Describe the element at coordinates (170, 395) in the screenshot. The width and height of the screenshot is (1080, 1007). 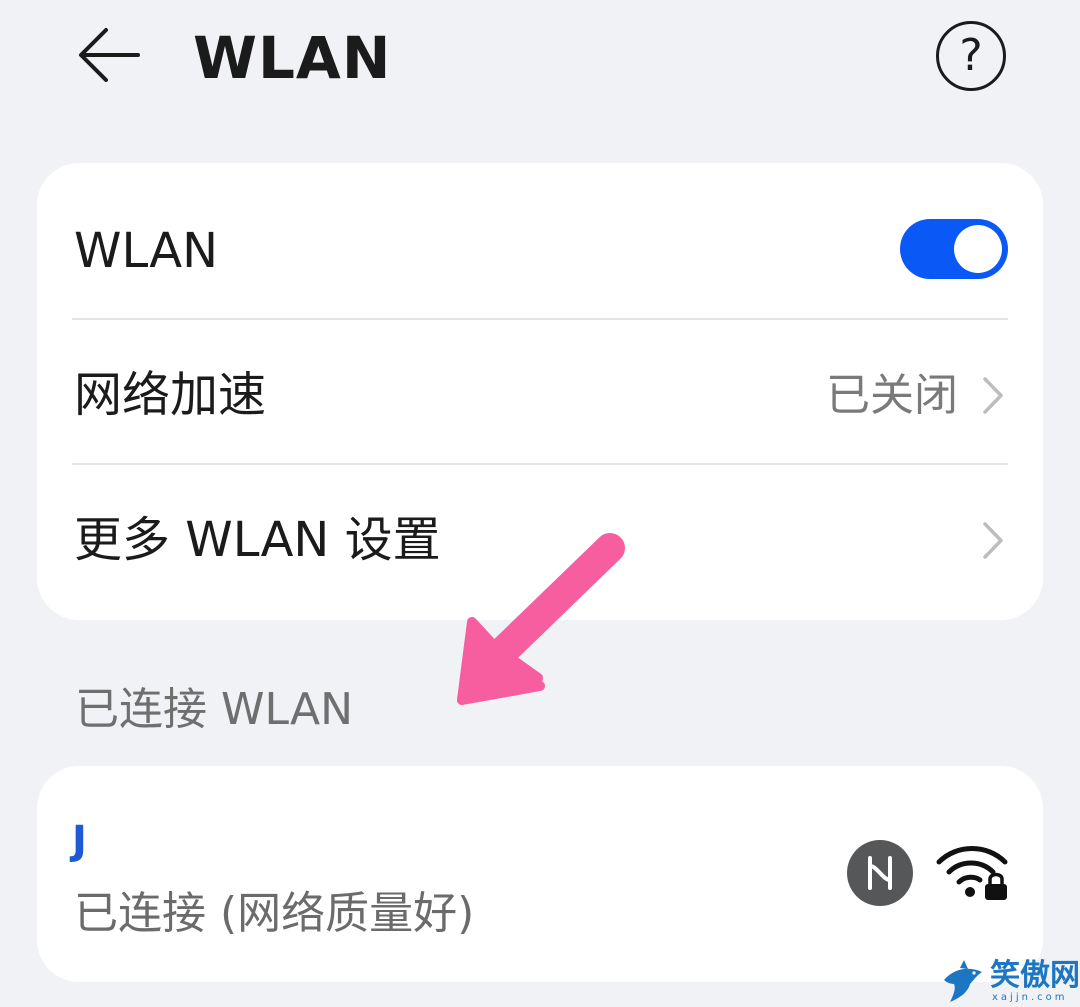
I see `network-acceleration-label: 网络加速` at that location.